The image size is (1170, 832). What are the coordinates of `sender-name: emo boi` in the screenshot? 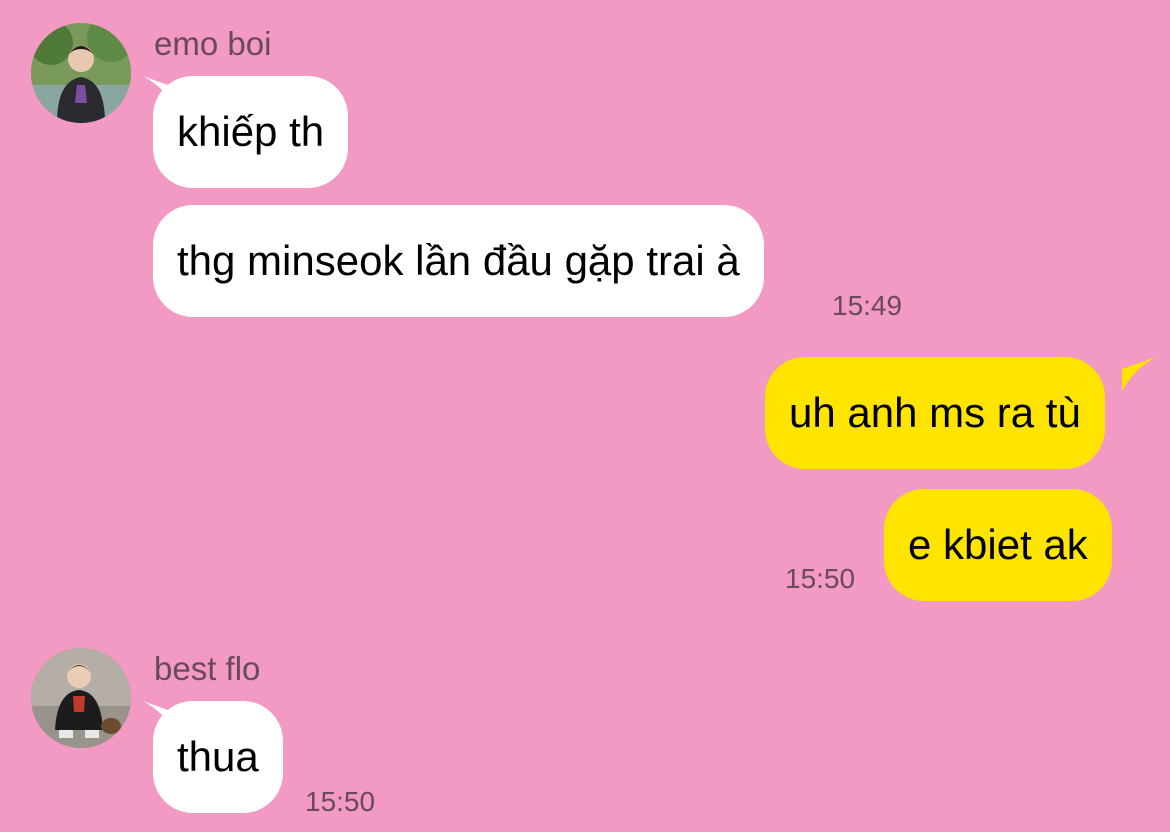 It's located at (213, 43).